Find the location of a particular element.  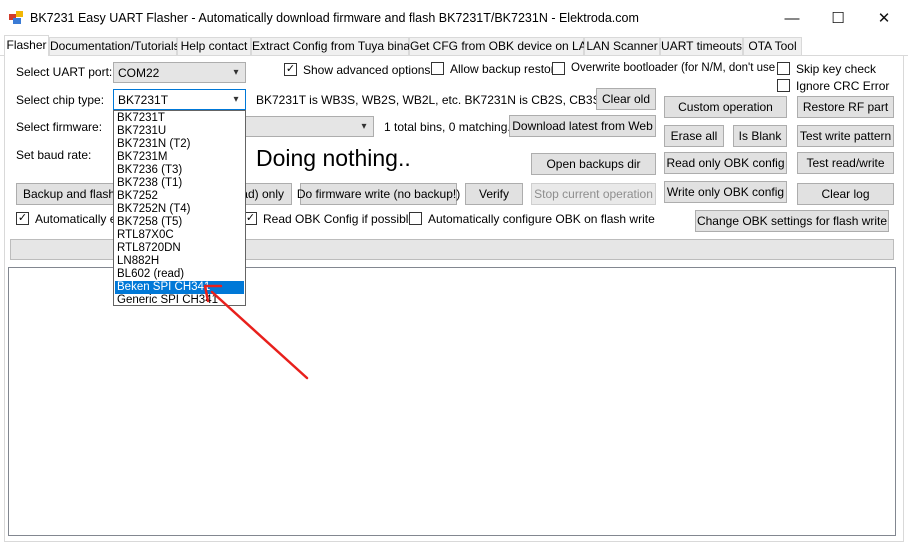

dropdown-item-bk7252n: BK7252N (T4) is located at coordinates (179, 209).